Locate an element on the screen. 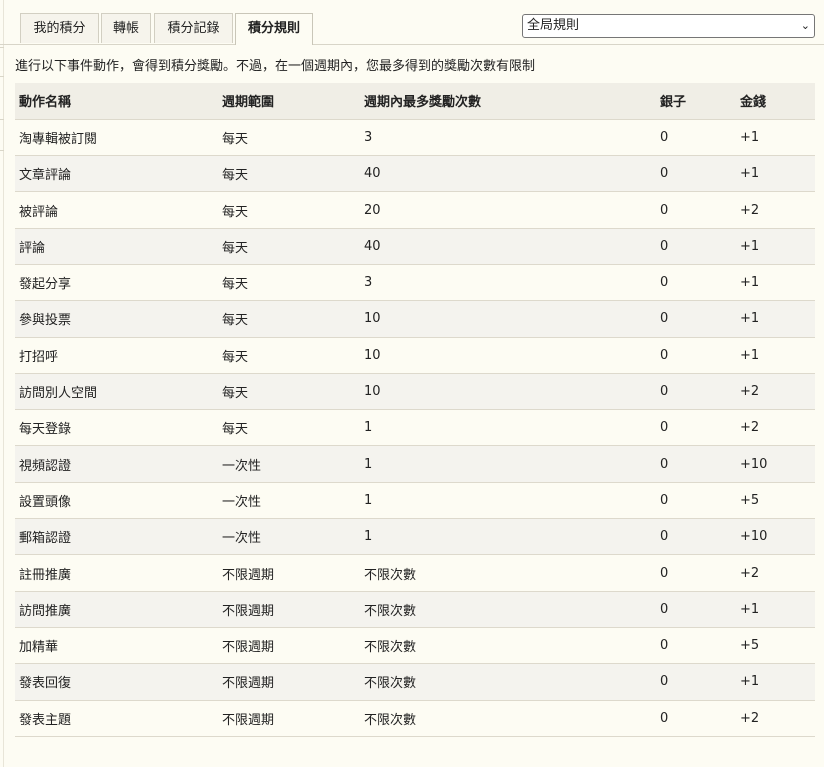 The image size is (824, 767). table-row: 打招呼 每天 10 0 +1 is located at coordinates (415, 355).